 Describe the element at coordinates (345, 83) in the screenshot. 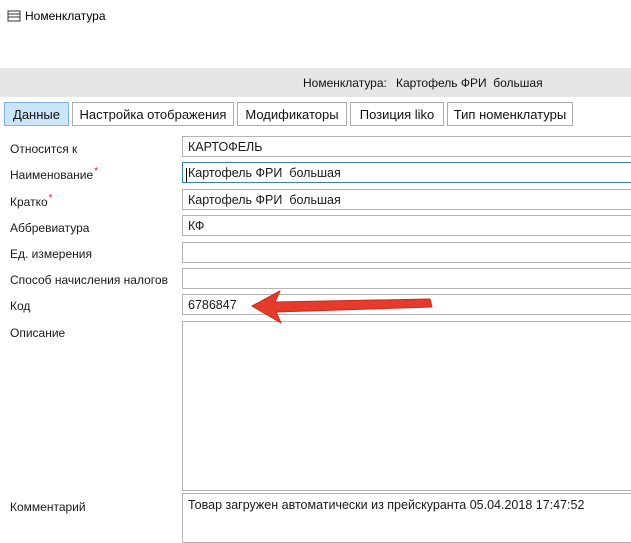

I see `header-label: Номенклатура:` at that location.